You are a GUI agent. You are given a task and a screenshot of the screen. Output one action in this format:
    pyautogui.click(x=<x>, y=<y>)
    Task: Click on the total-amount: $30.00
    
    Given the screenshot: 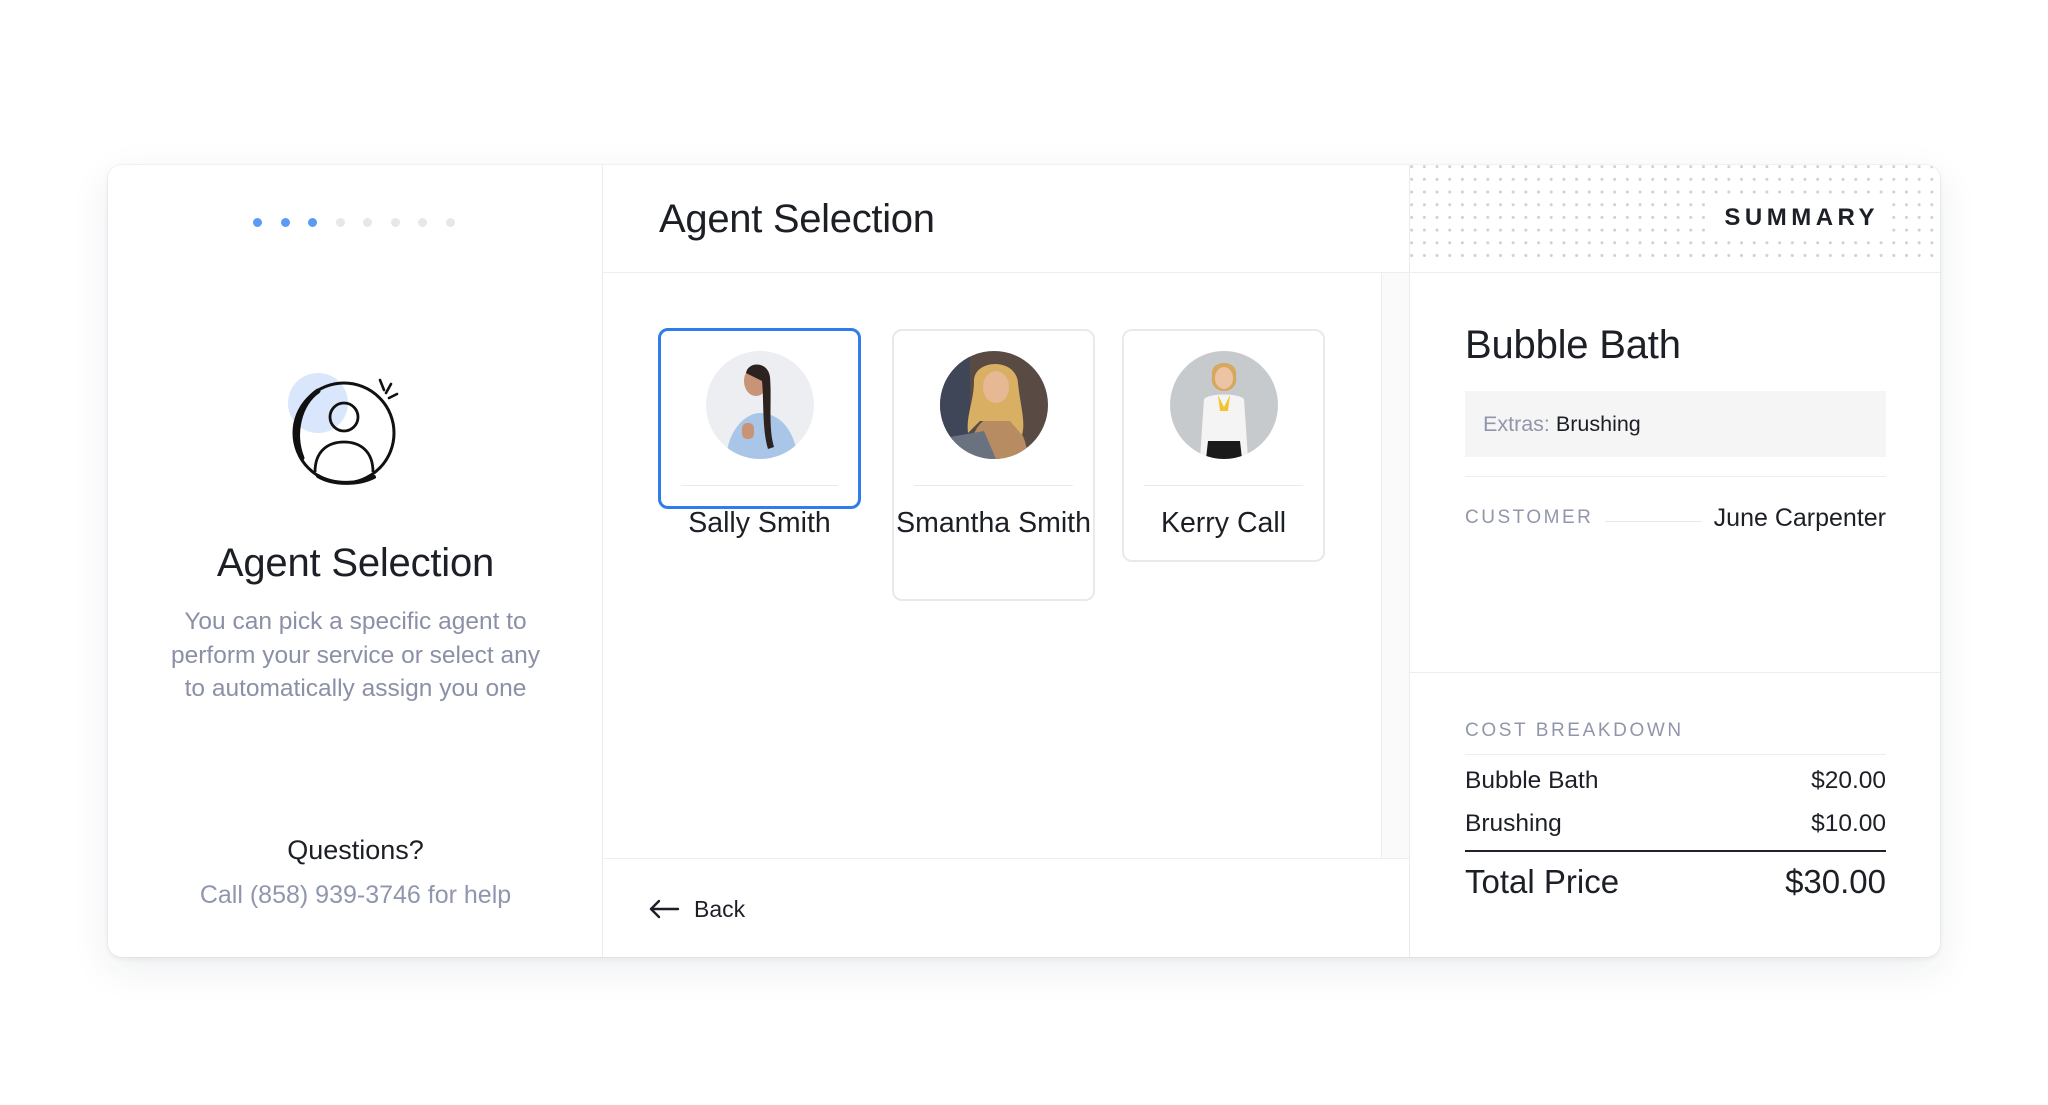 What is the action you would take?
    pyautogui.click(x=1835, y=881)
    